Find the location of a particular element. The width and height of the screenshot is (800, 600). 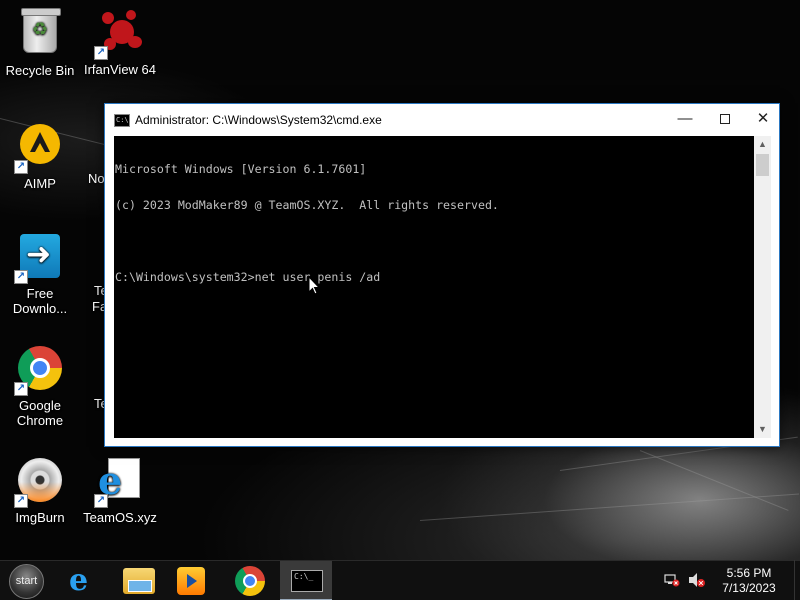

media-player-icon is located at coordinates (191, 581).